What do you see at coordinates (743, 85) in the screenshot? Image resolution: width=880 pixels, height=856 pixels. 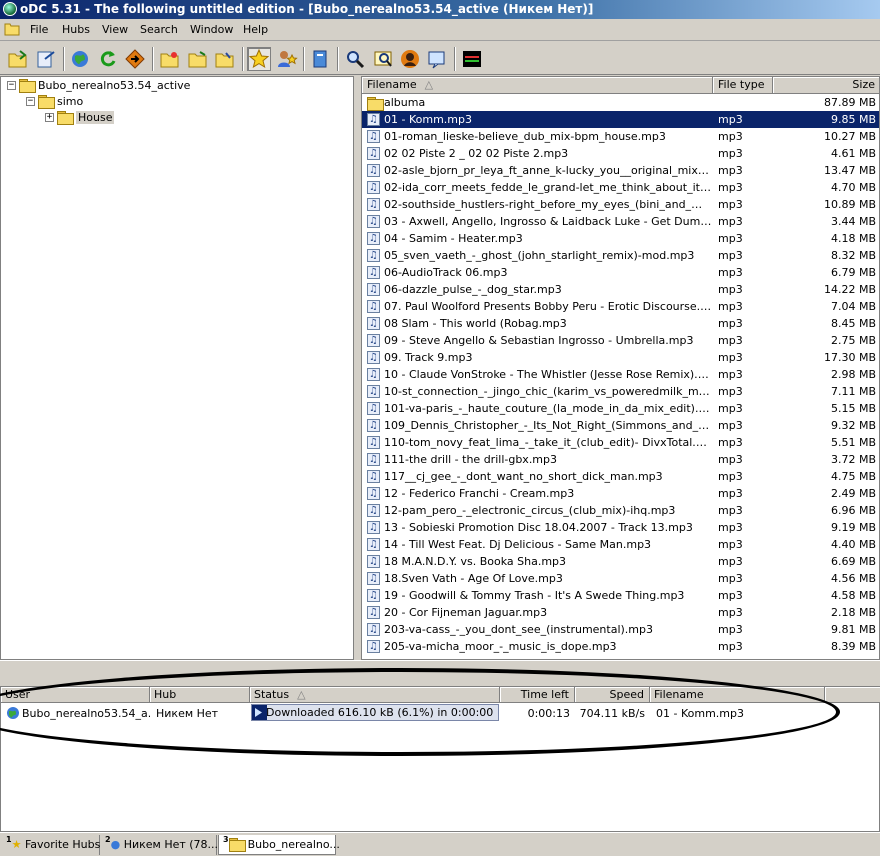 I see `column-header-filetype: File type` at bounding box center [743, 85].